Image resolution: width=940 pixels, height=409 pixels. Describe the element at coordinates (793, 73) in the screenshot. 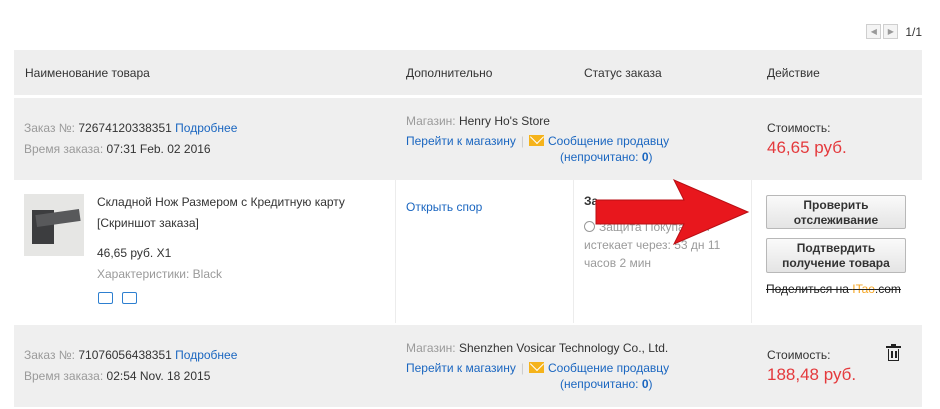

I see `column-header-action: Действие` at that location.